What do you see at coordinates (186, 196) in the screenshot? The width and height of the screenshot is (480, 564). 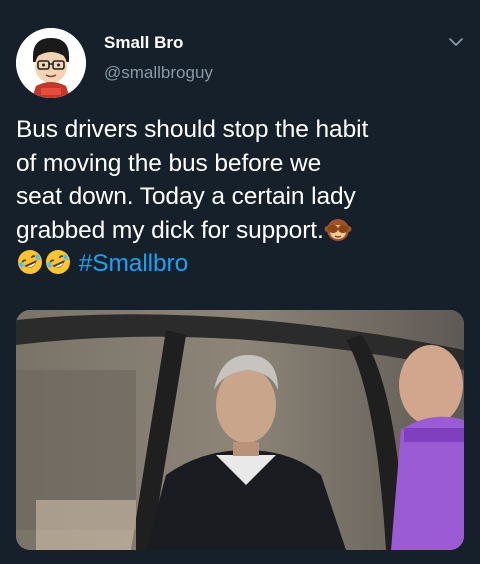 I see `tweet-line: seat down. Today a certain lady` at bounding box center [186, 196].